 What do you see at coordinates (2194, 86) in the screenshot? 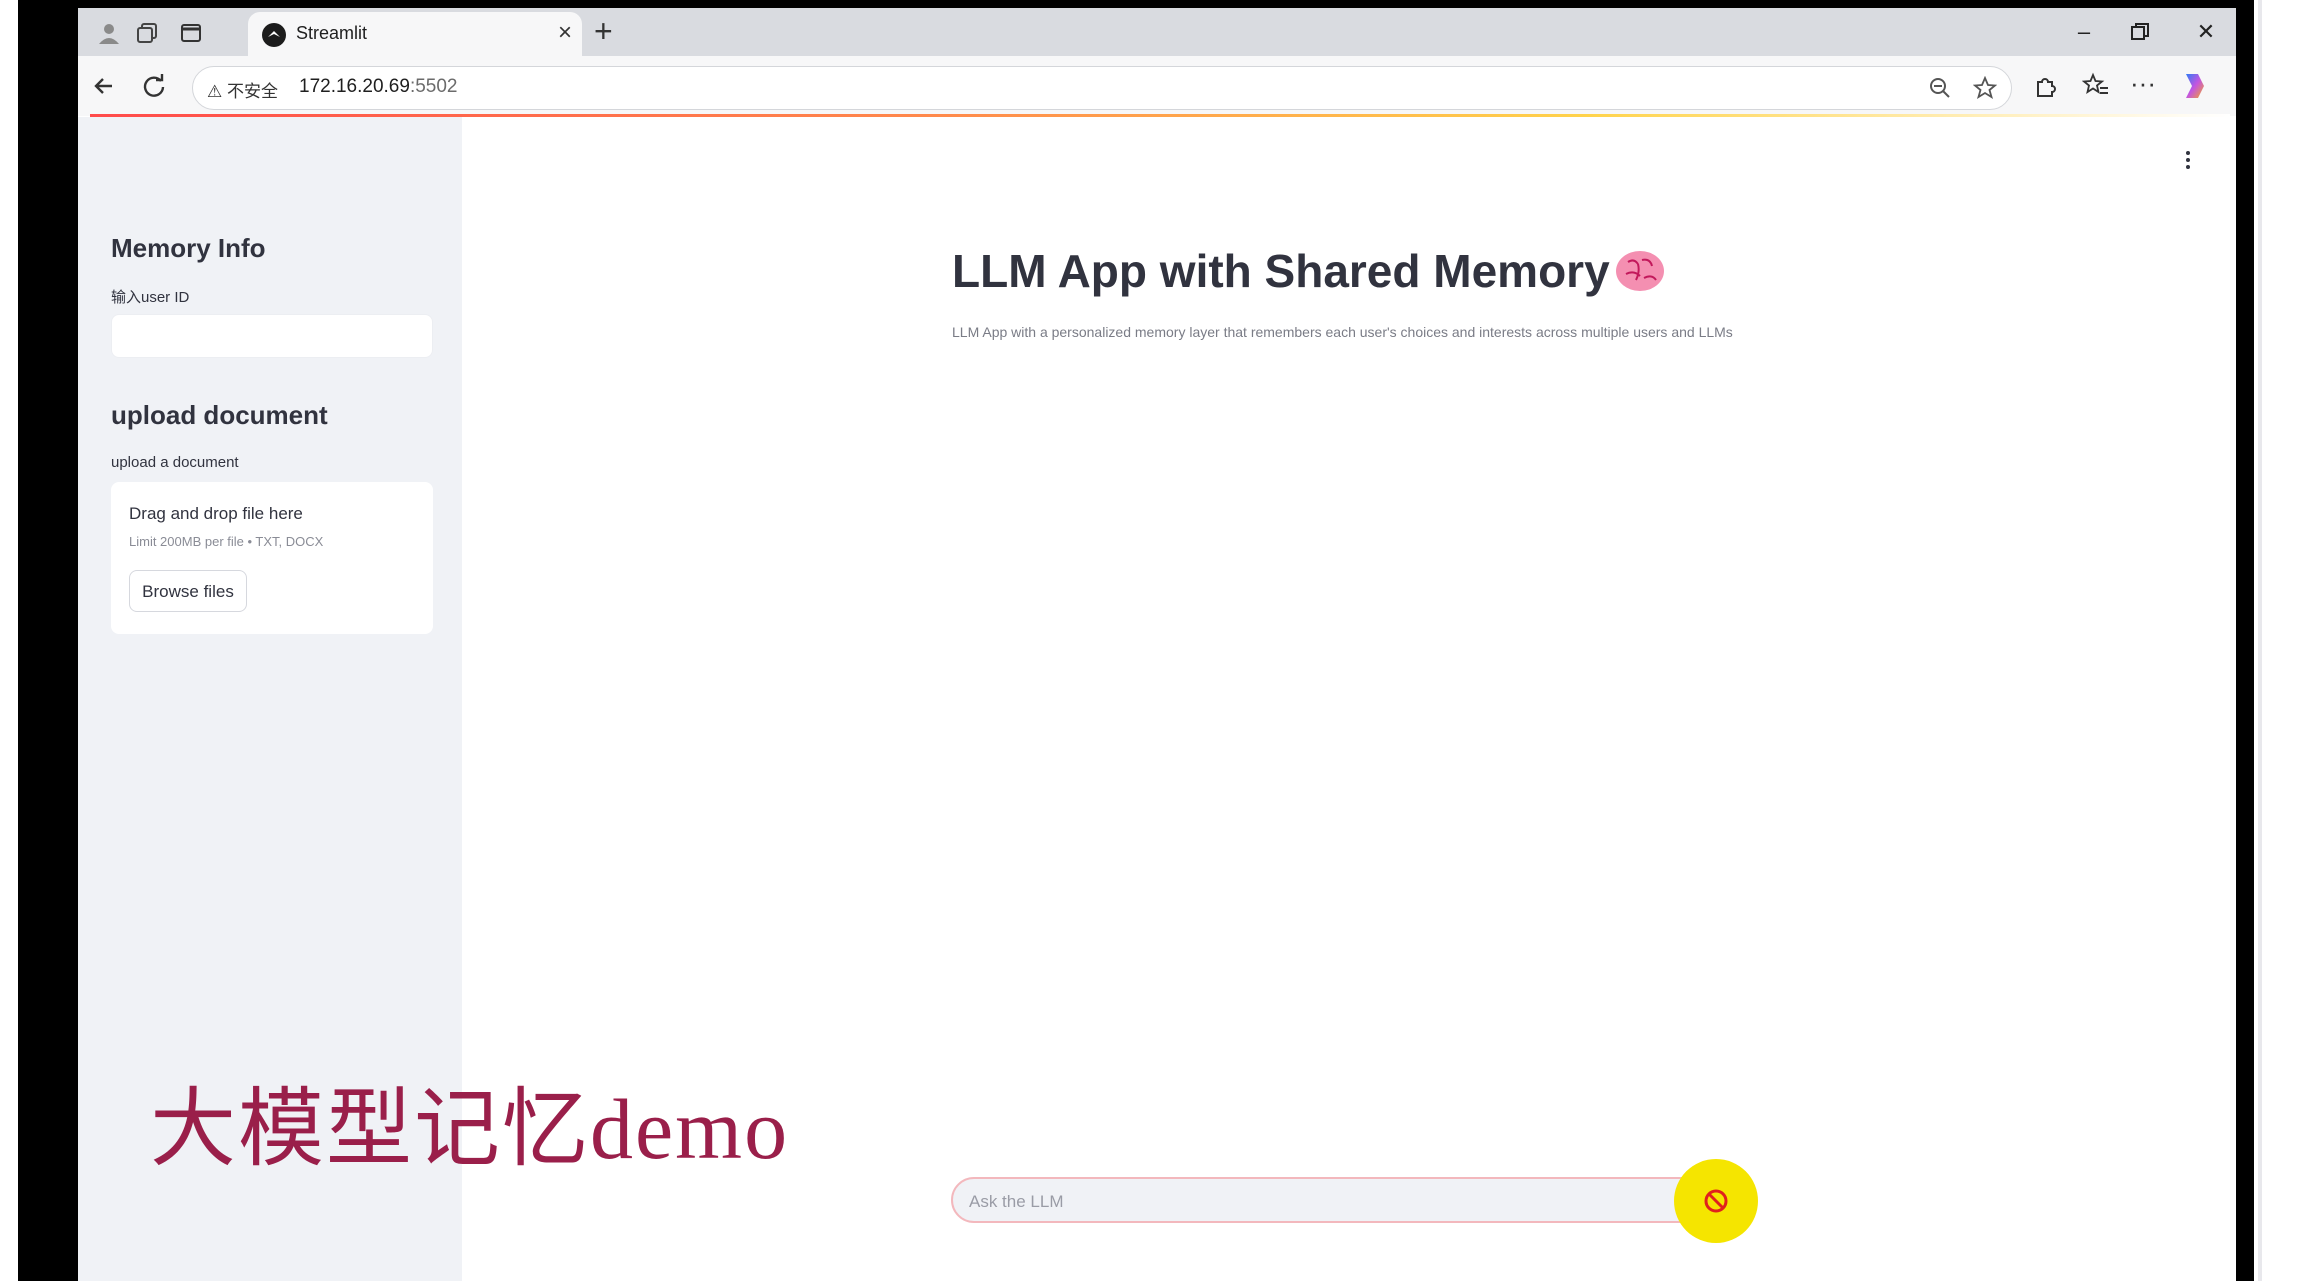
I see `copilot-icon` at bounding box center [2194, 86].